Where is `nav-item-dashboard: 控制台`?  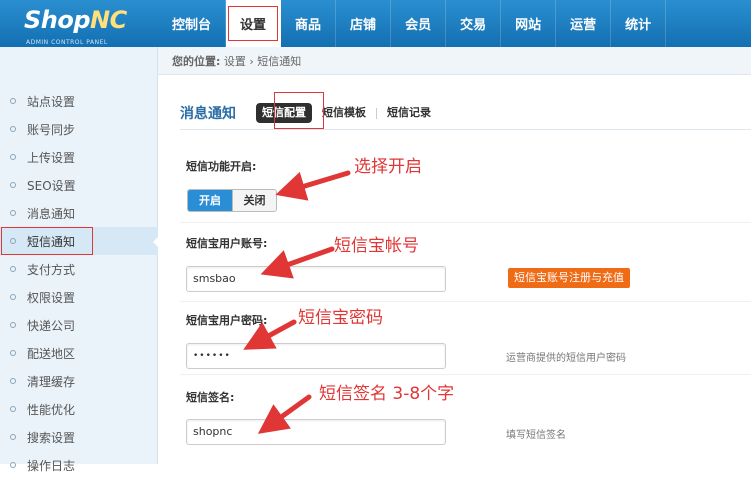
nav-item-dashboard: 控制台 is located at coordinates (192, 23).